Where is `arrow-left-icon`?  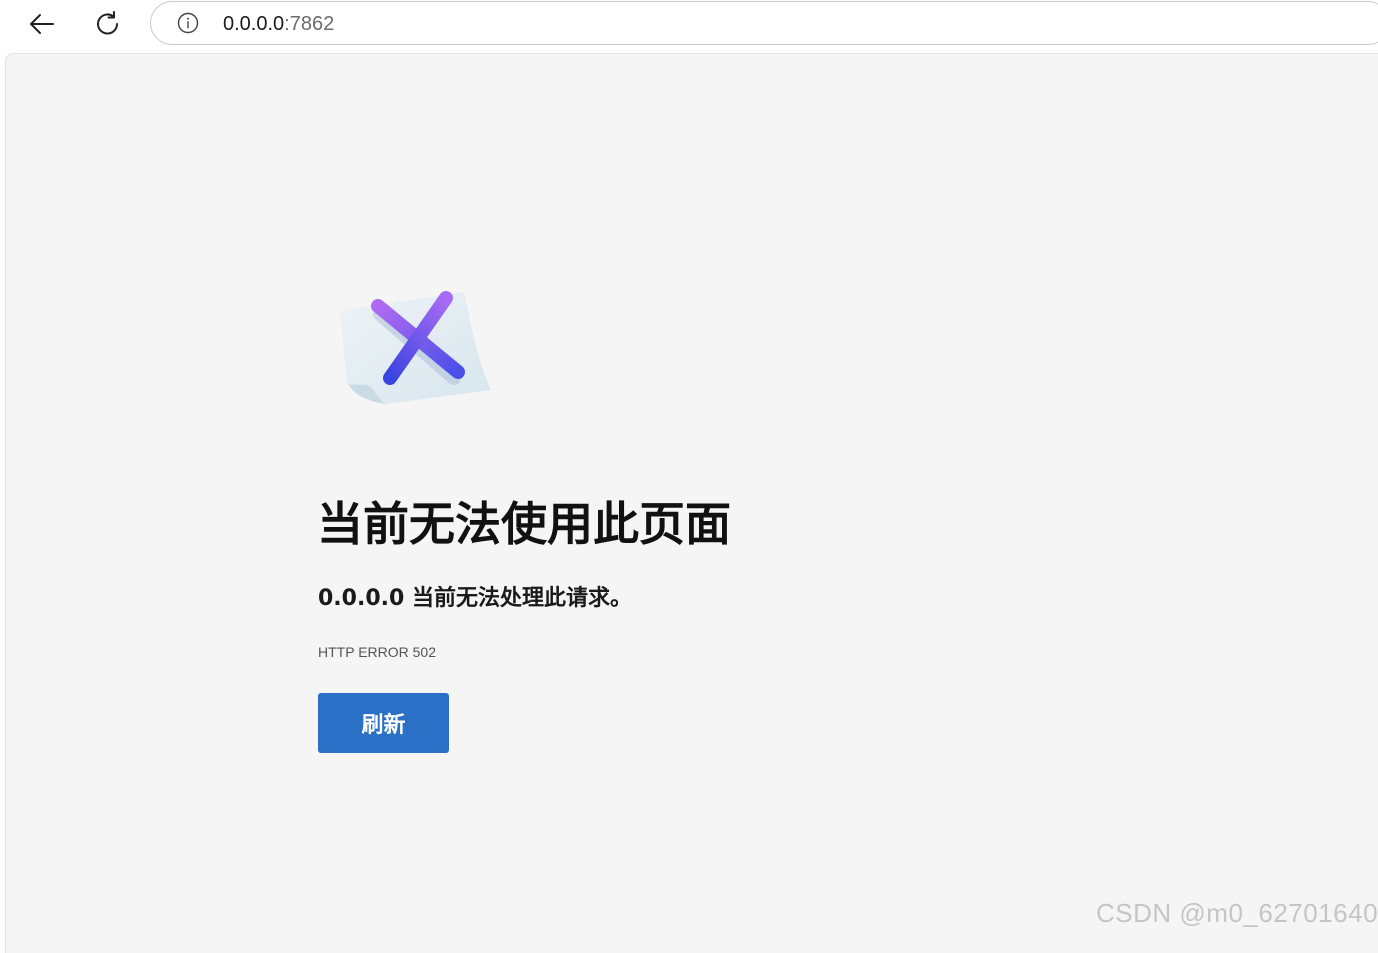
arrow-left-icon is located at coordinates (42, 24).